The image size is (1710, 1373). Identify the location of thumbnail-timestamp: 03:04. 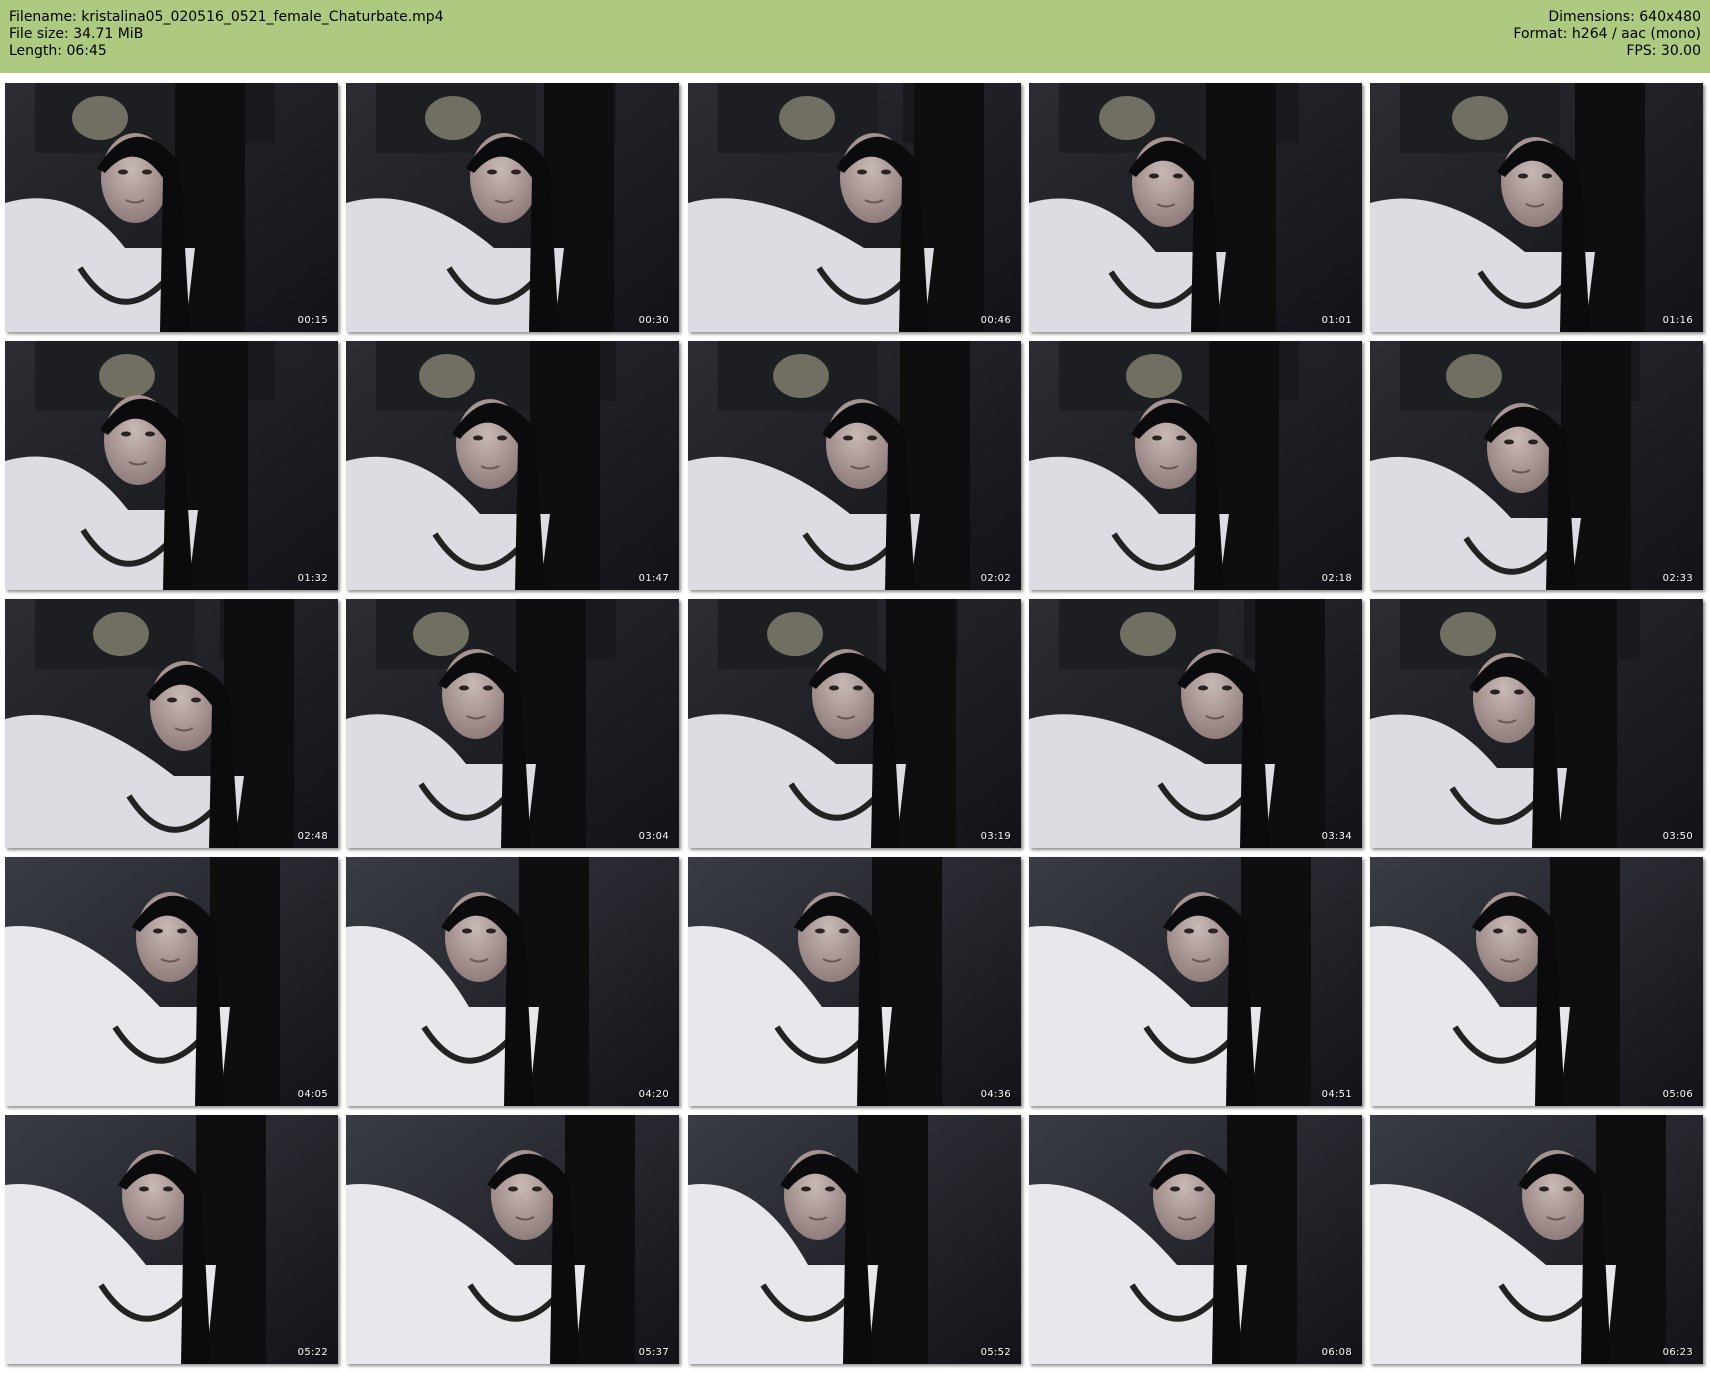
(653, 836).